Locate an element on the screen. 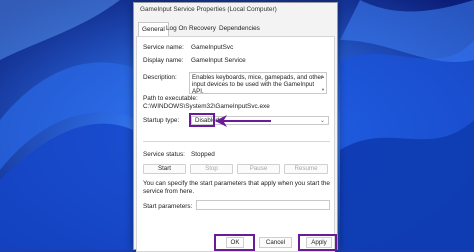 This screenshot has width=474, height=252. start-button: Start is located at coordinates (164, 169).